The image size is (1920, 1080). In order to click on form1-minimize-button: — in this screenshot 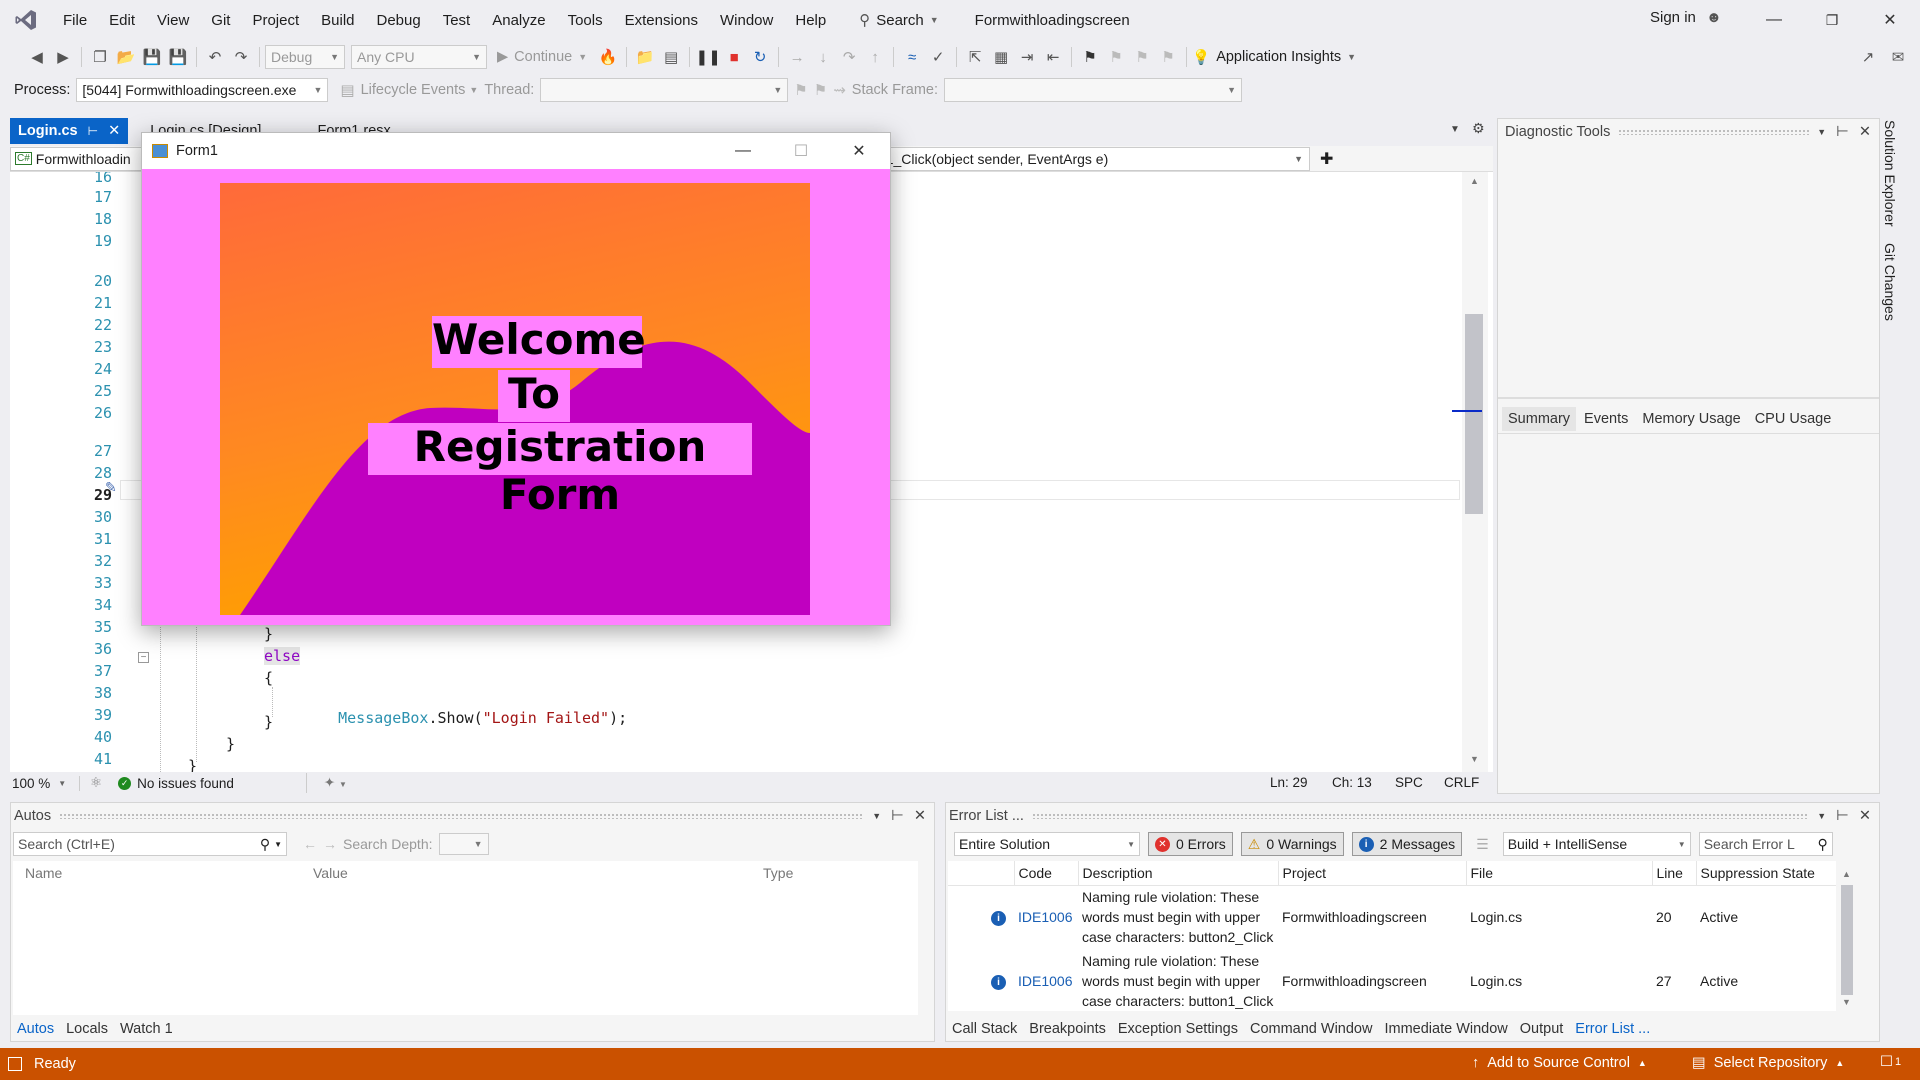, I will do `click(743, 151)`.